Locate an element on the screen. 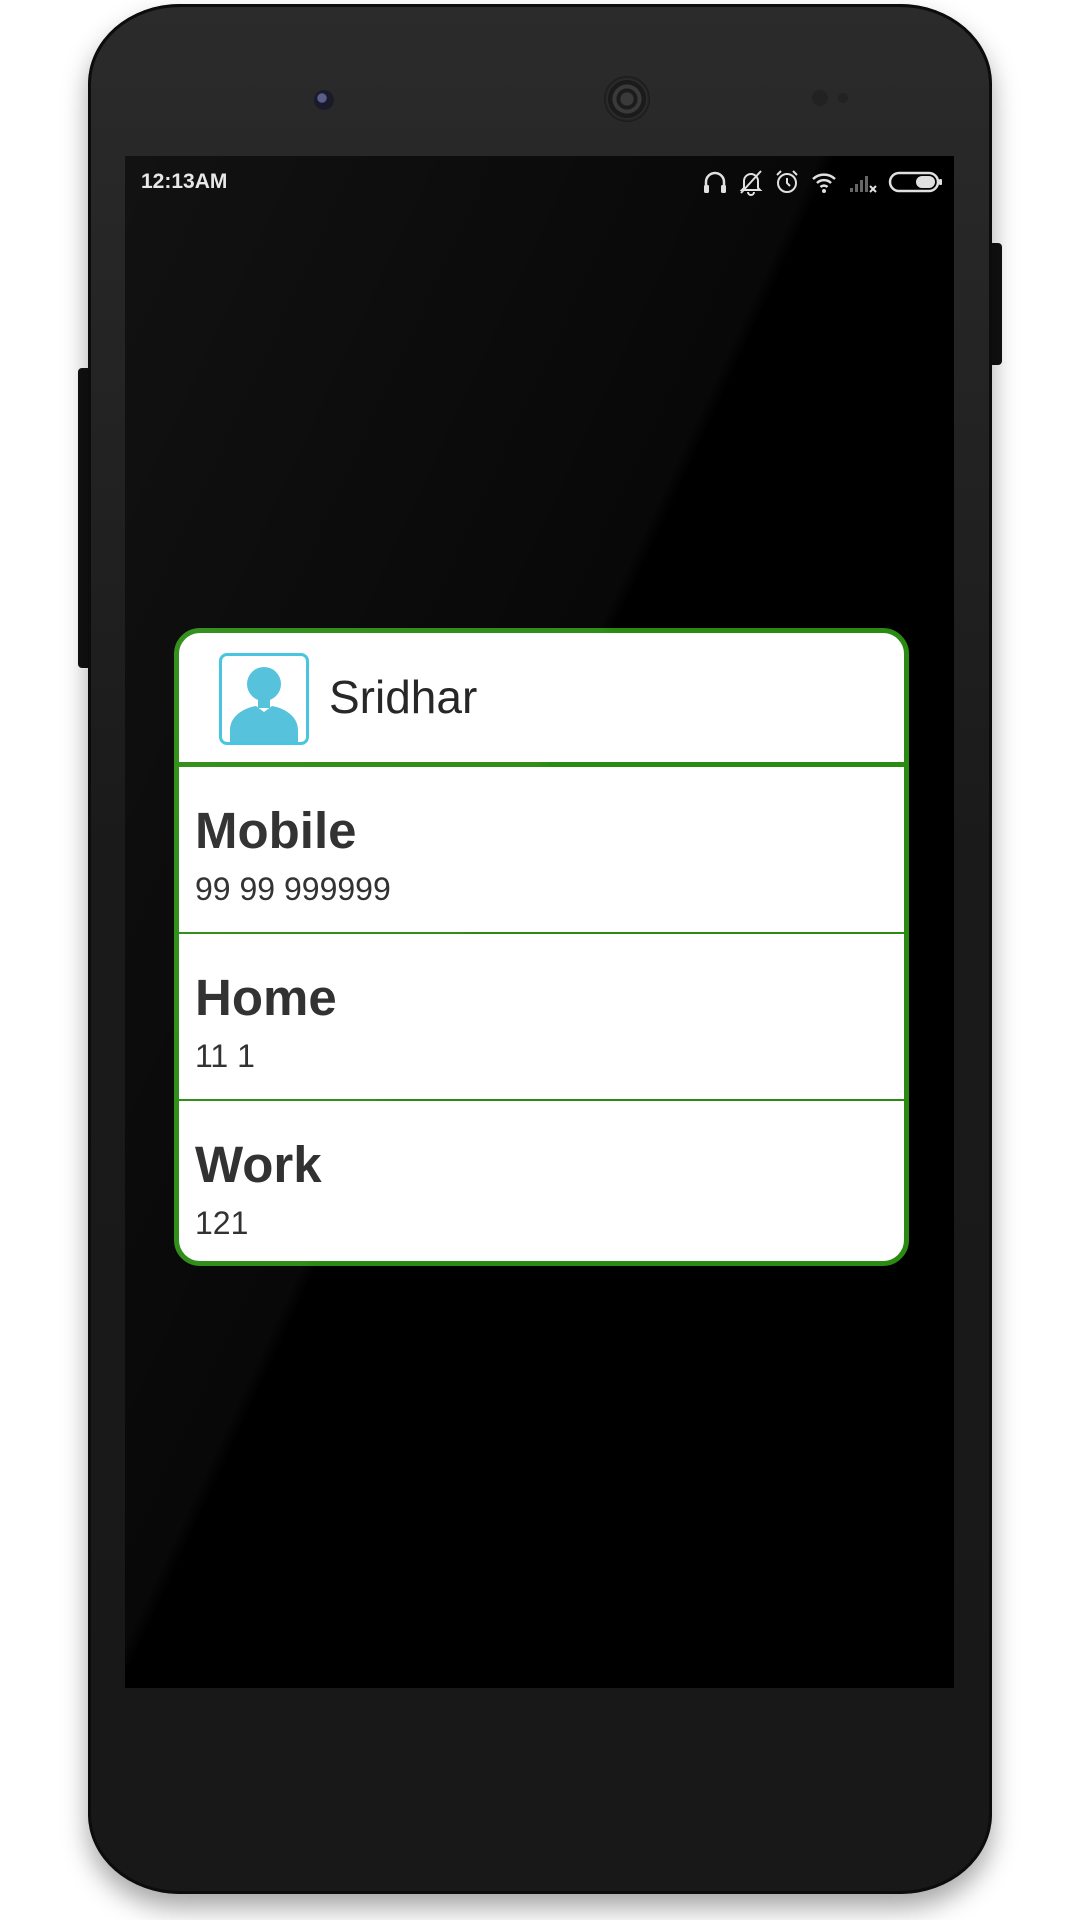 The width and height of the screenshot is (1080, 1920). front-camera-icon is located at coordinates (324, 100).